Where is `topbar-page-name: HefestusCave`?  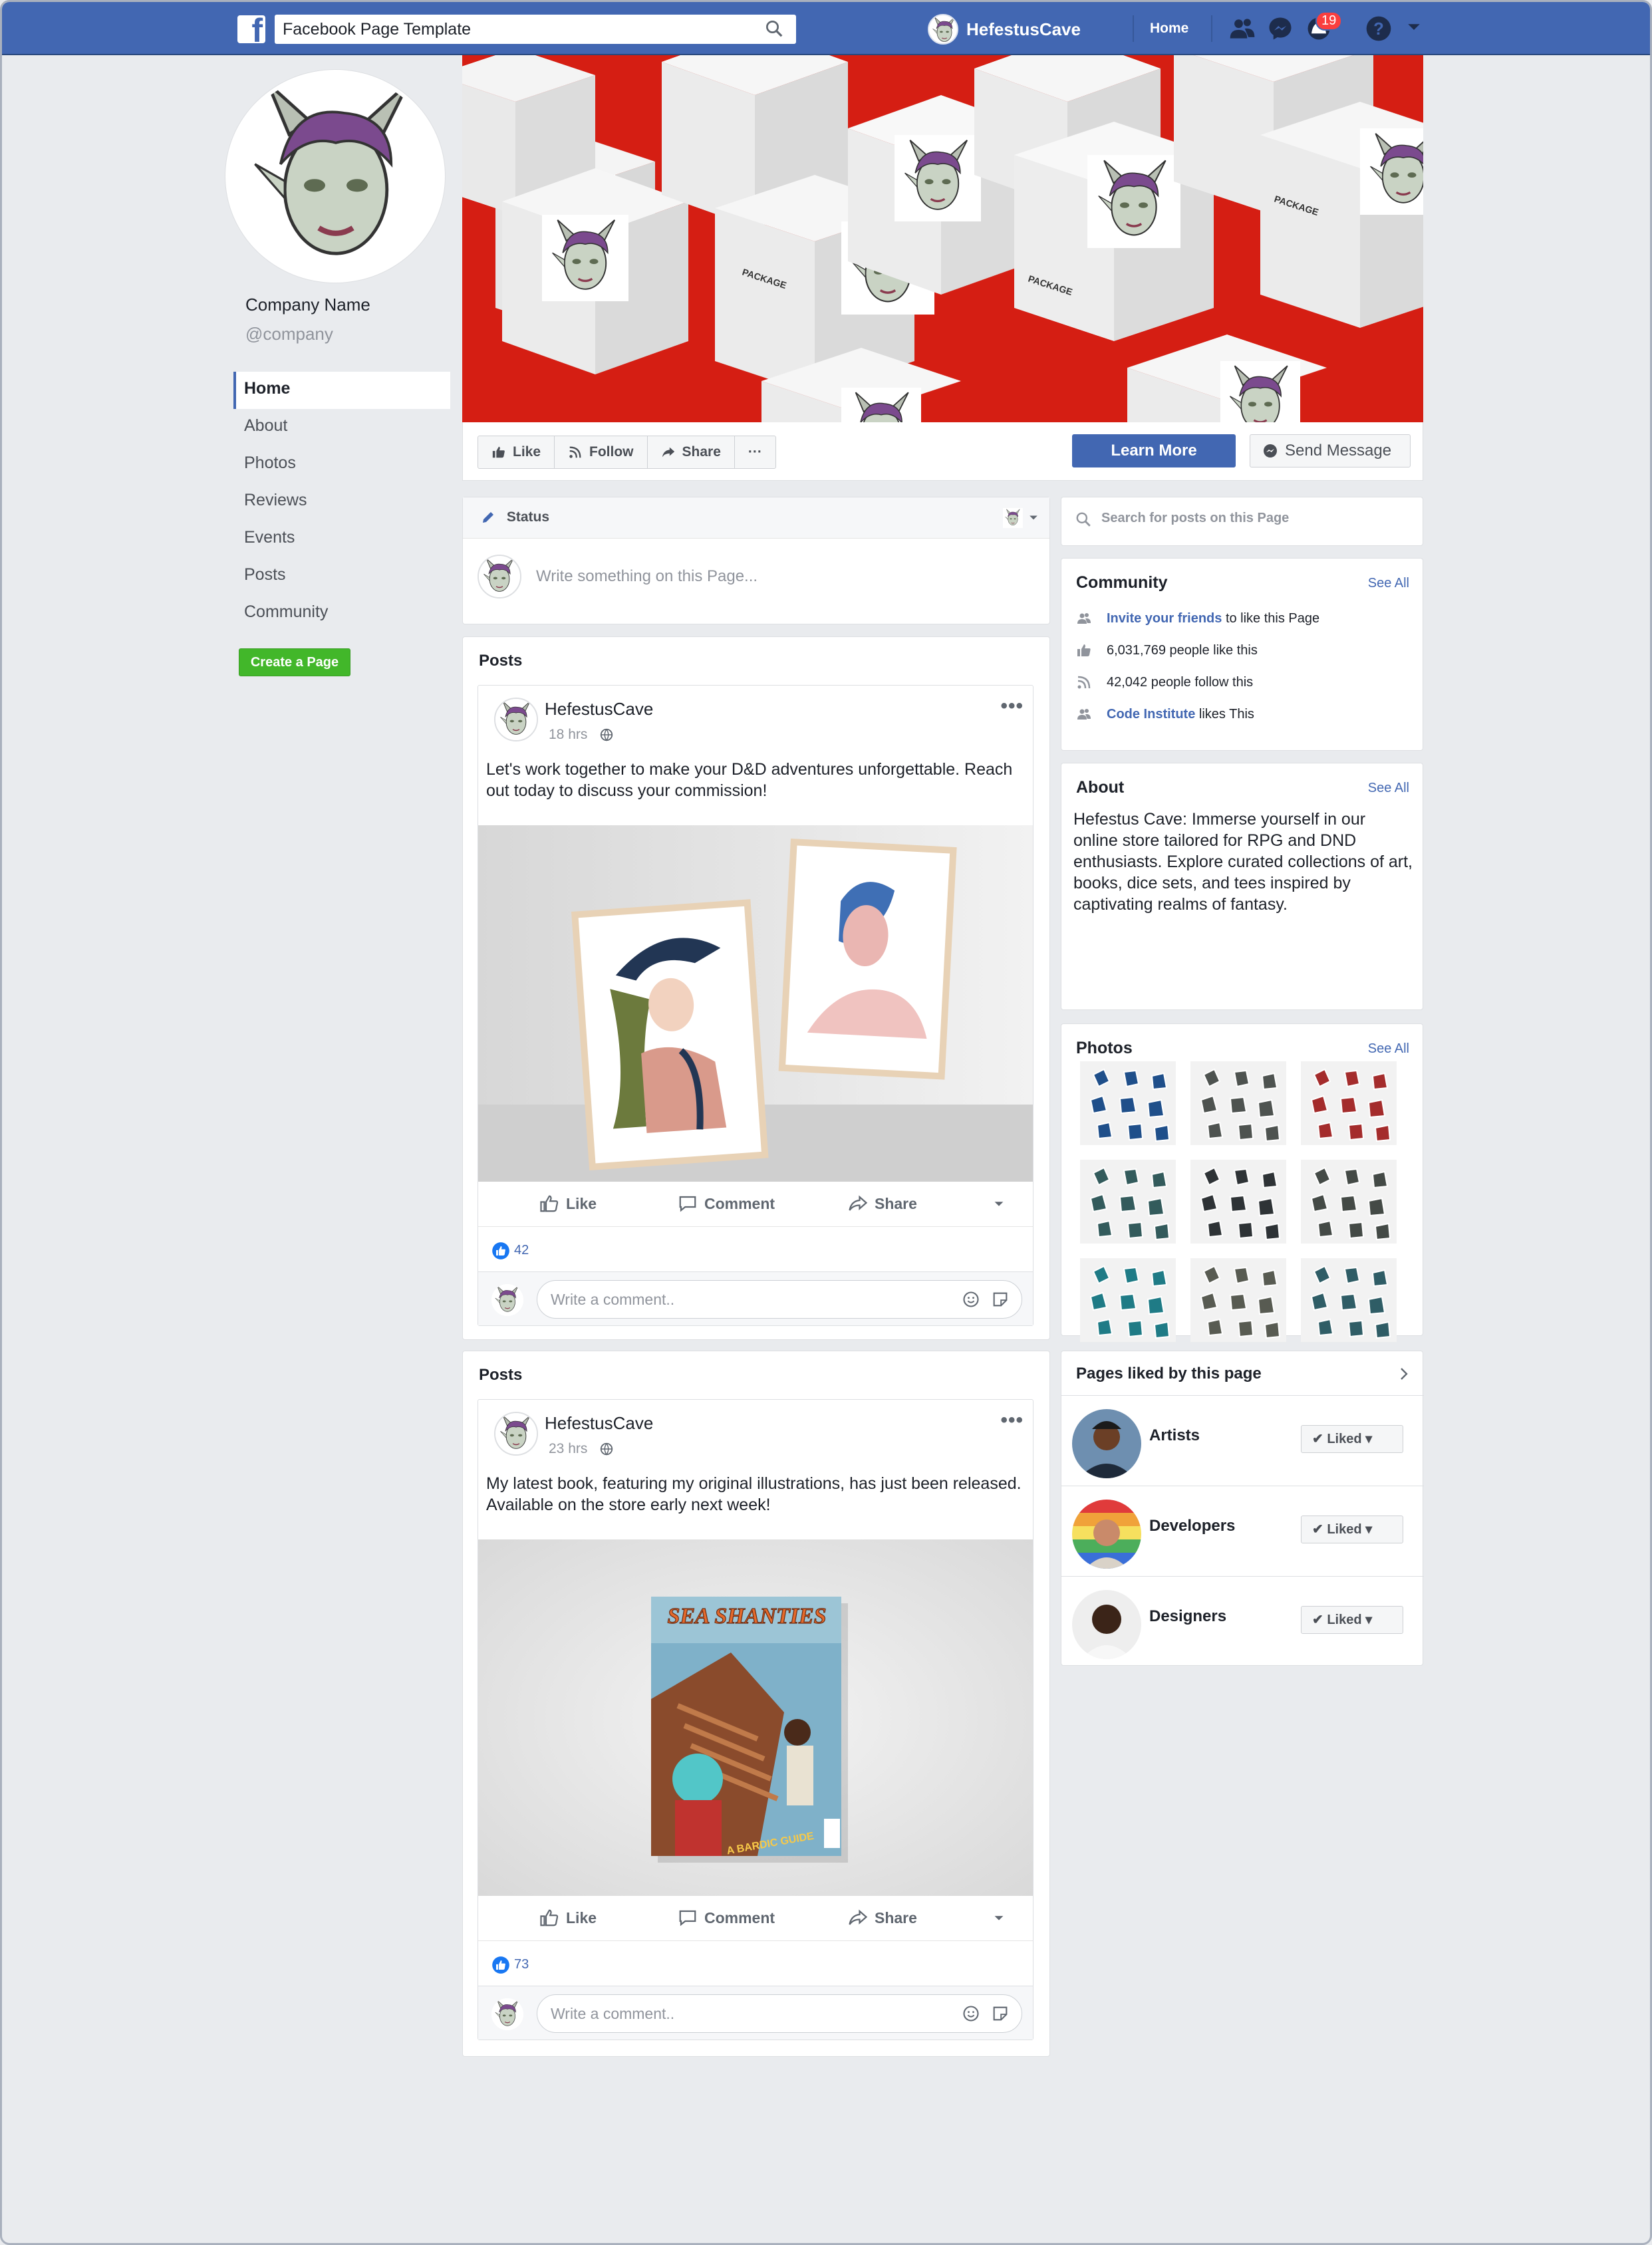
topbar-page-name: HefestusCave is located at coordinates (1023, 29).